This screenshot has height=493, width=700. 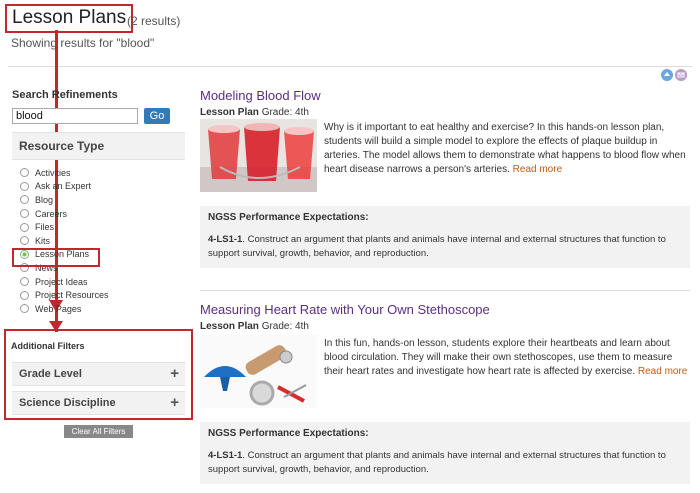 What do you see at coordinates (53, 172) in the screenshot?
I see `resource-type-label: Activities` at bounding box center [53, 172].